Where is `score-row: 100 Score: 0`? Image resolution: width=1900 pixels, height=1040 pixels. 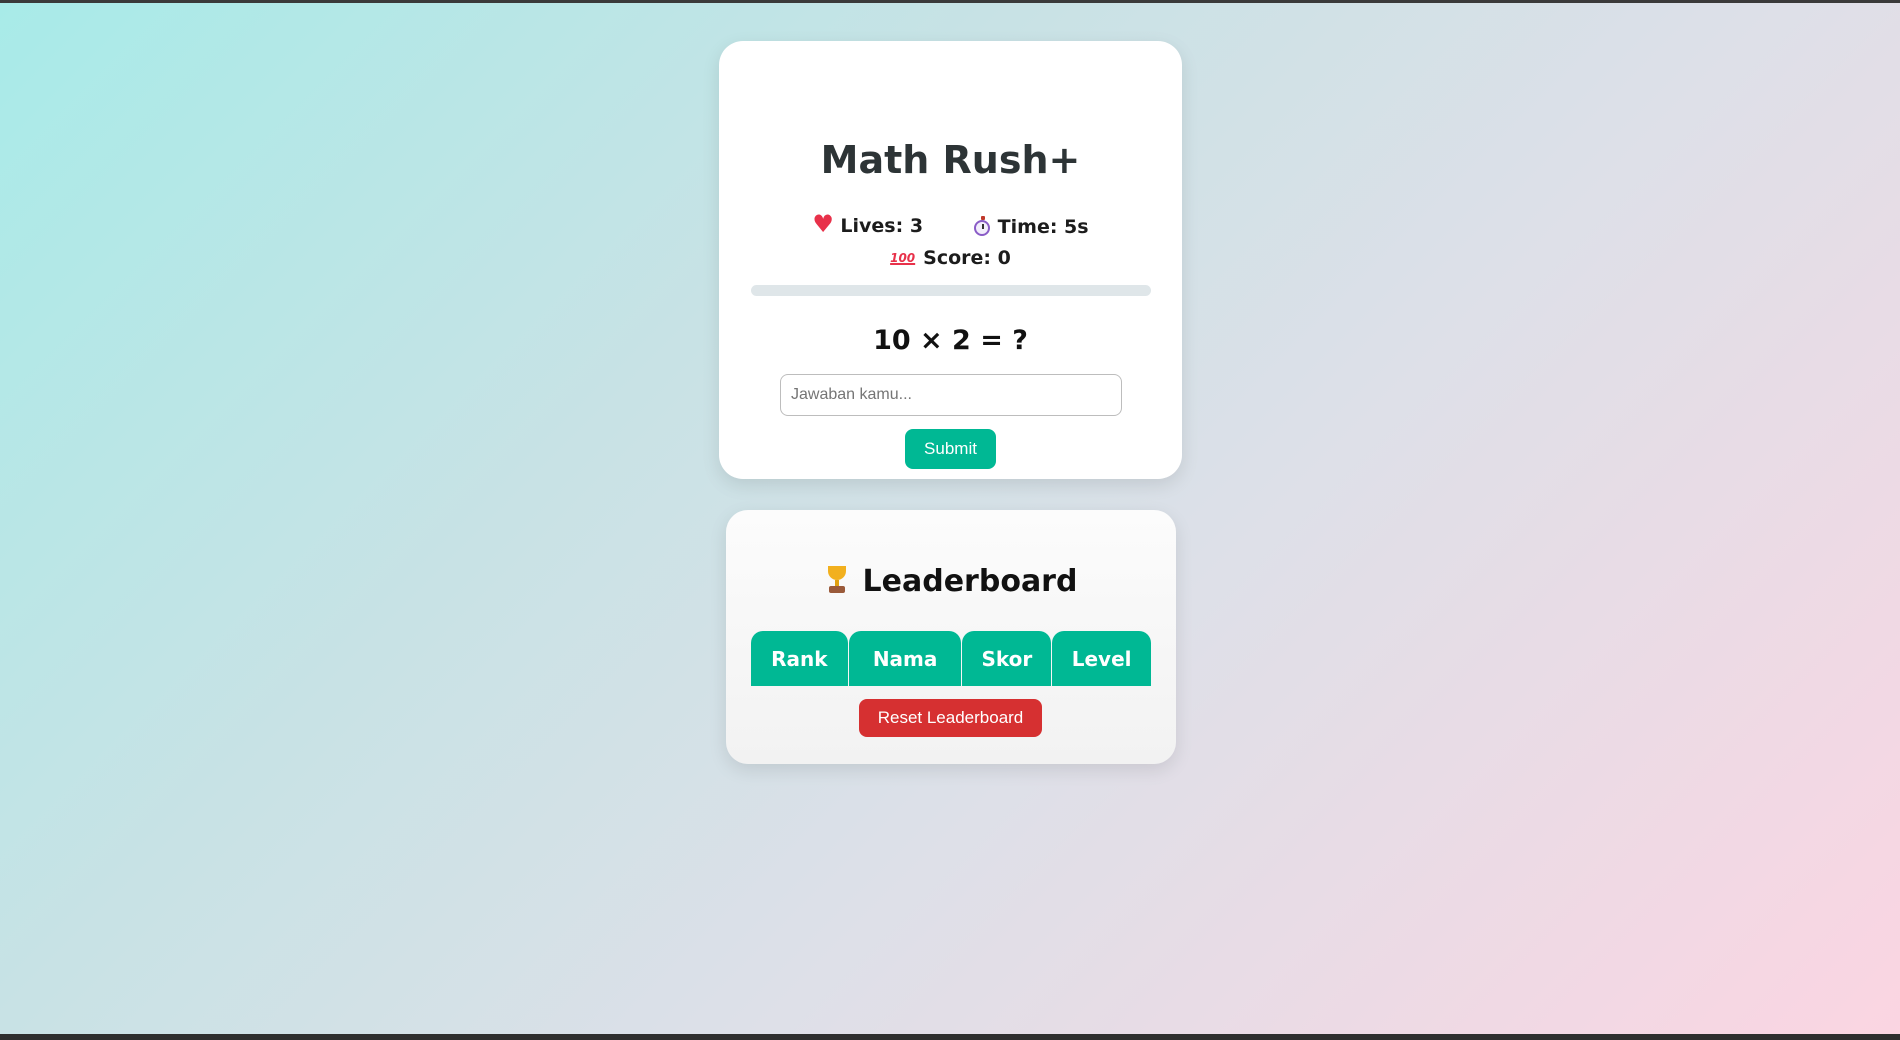
score-row: 100 Score: 0 is located at coordinates (950, 257).